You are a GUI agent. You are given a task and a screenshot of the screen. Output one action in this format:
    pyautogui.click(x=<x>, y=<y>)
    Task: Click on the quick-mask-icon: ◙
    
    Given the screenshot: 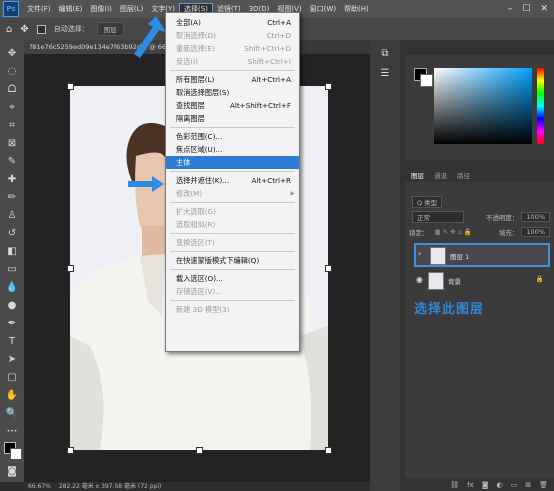 What is the action you would take?
    pyautogui.click(x=12, y=472)
    